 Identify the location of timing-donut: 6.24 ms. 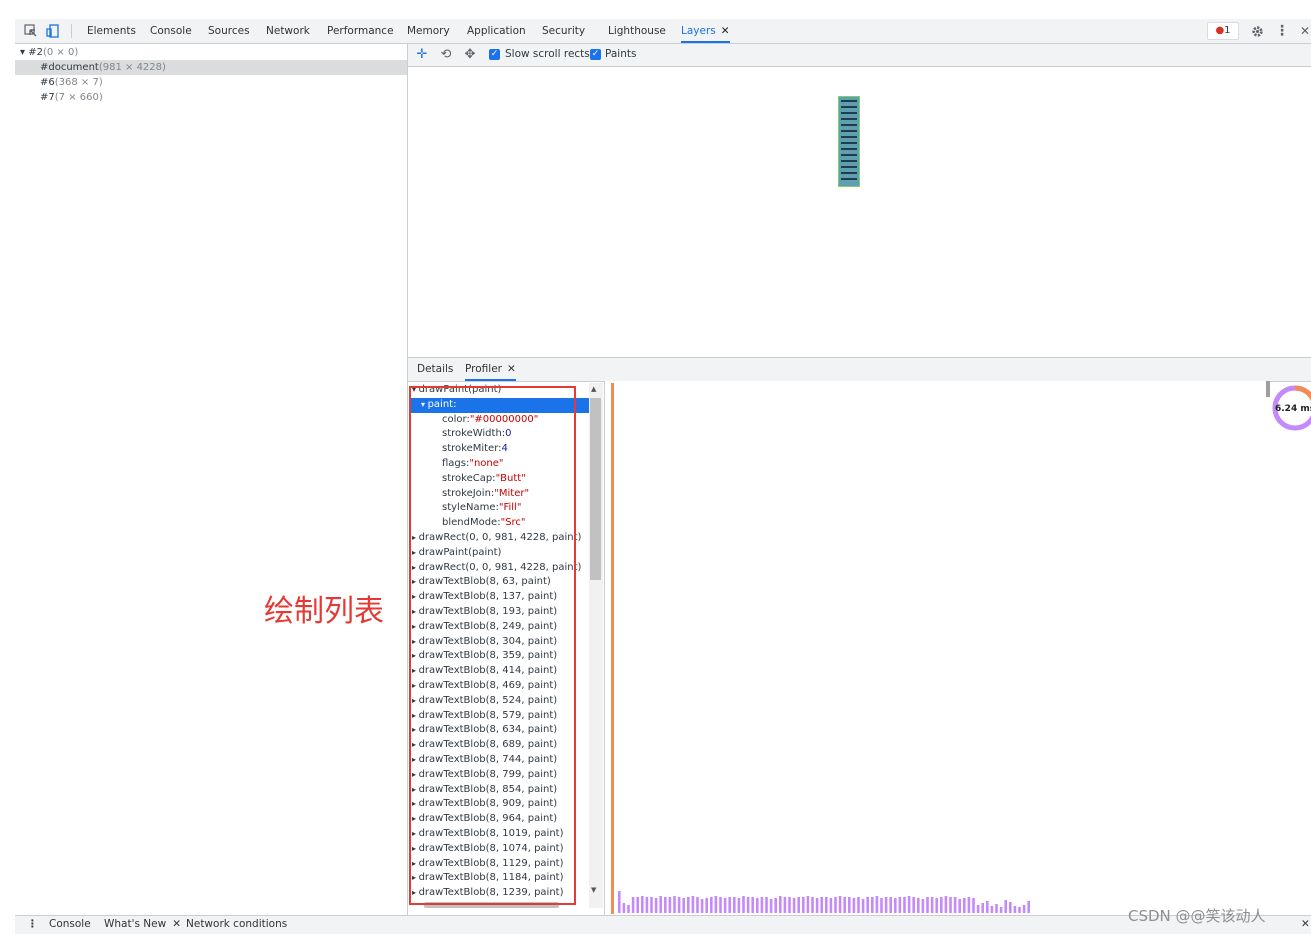
(1291, 408).